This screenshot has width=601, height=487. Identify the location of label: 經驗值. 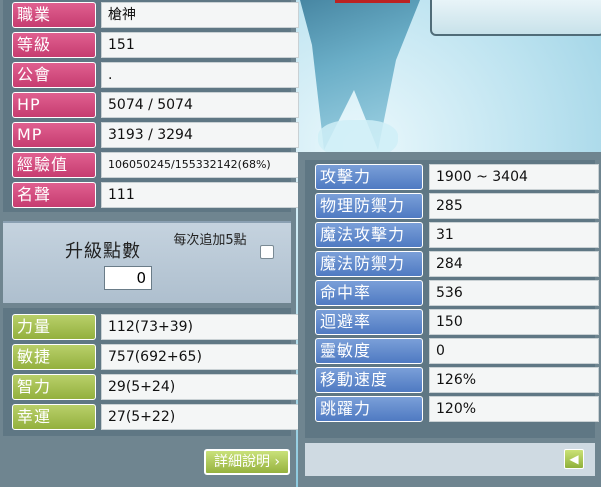
(54, 165).